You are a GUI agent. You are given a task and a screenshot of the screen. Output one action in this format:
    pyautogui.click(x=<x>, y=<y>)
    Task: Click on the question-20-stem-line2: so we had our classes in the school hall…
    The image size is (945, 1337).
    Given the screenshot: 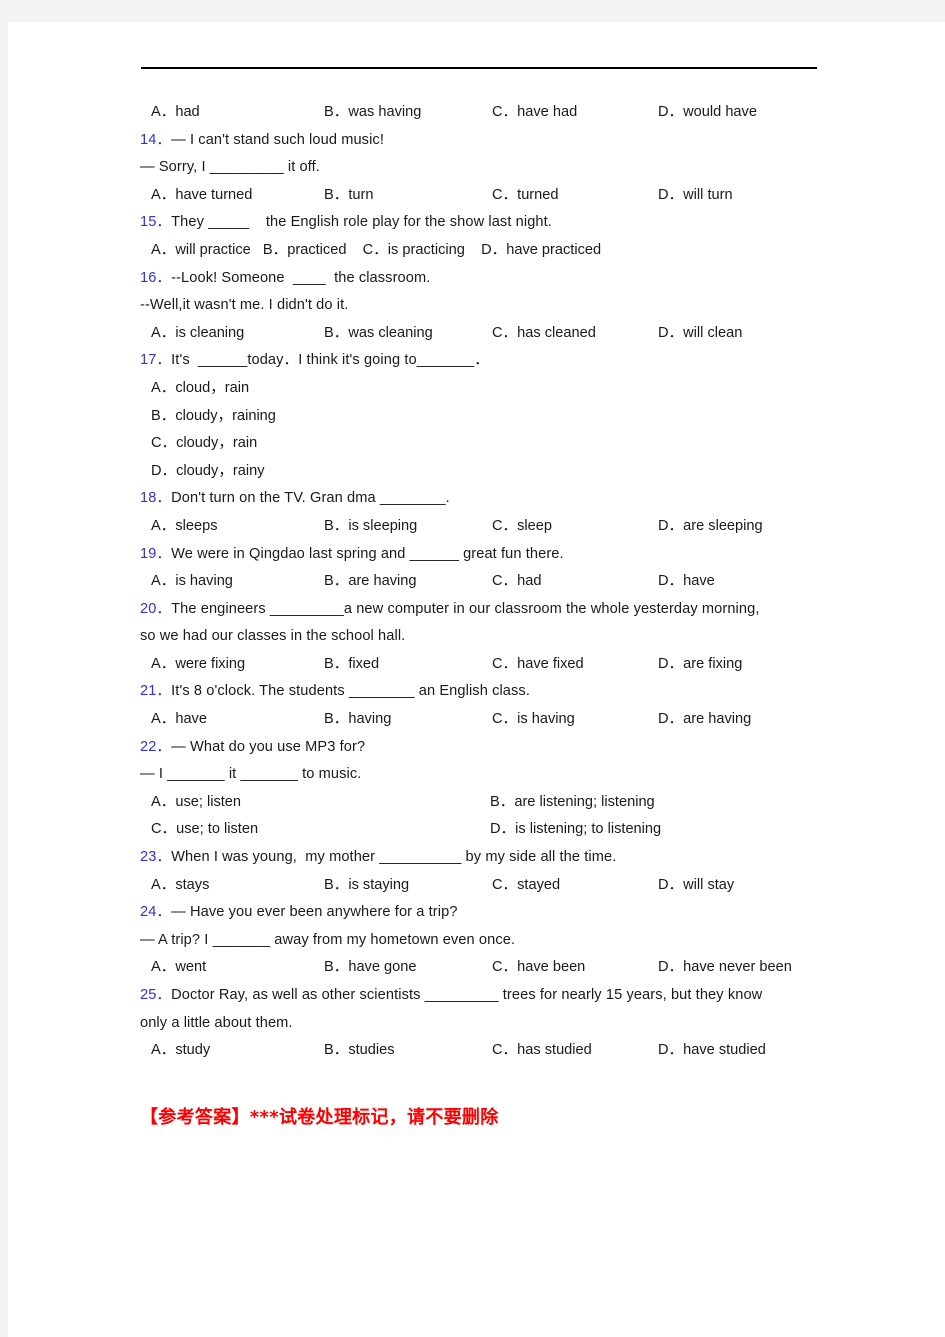 What is the action you would take?
    pyautogui.click(x=273, y=636)
    